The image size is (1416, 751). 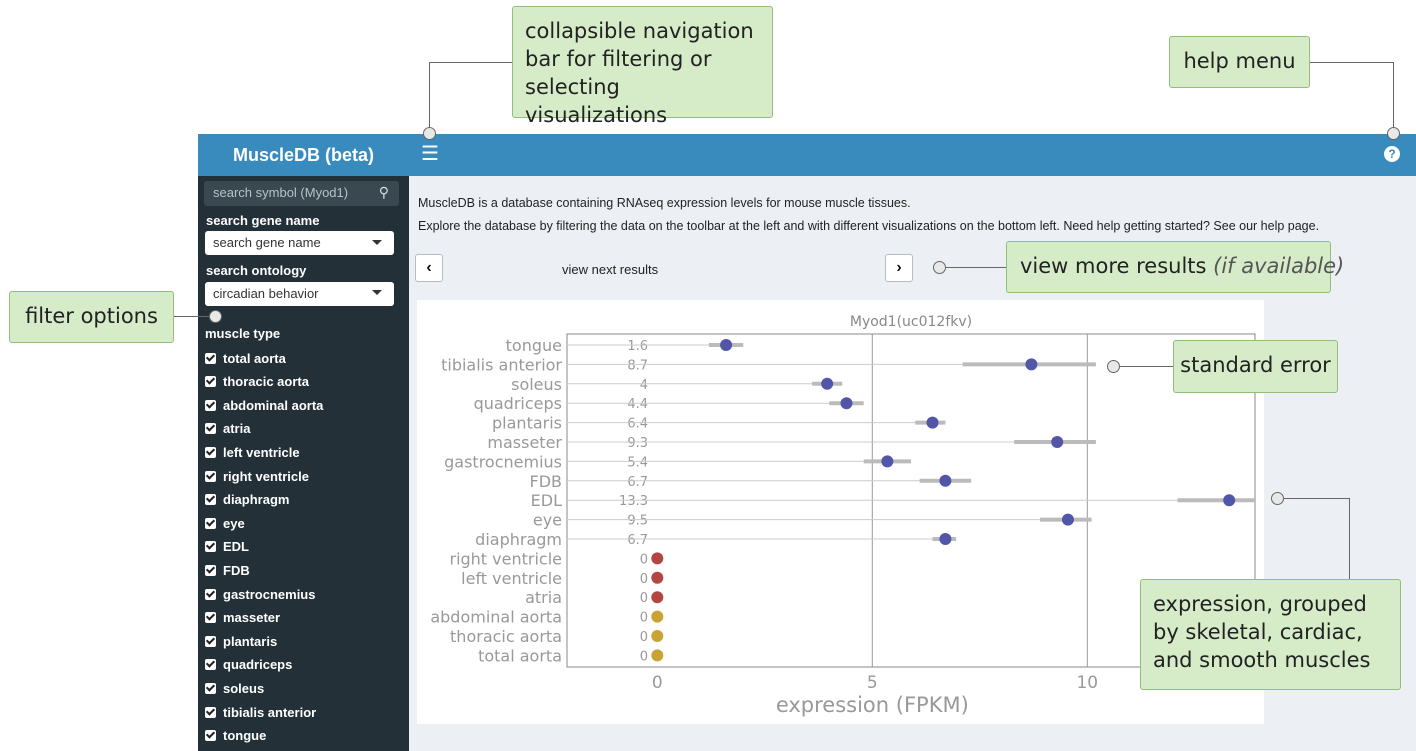 What do you see at coordinates (225, 523) in the screenshot?
I see `muscle-type-option: eye` at bounding box center [225, 523].